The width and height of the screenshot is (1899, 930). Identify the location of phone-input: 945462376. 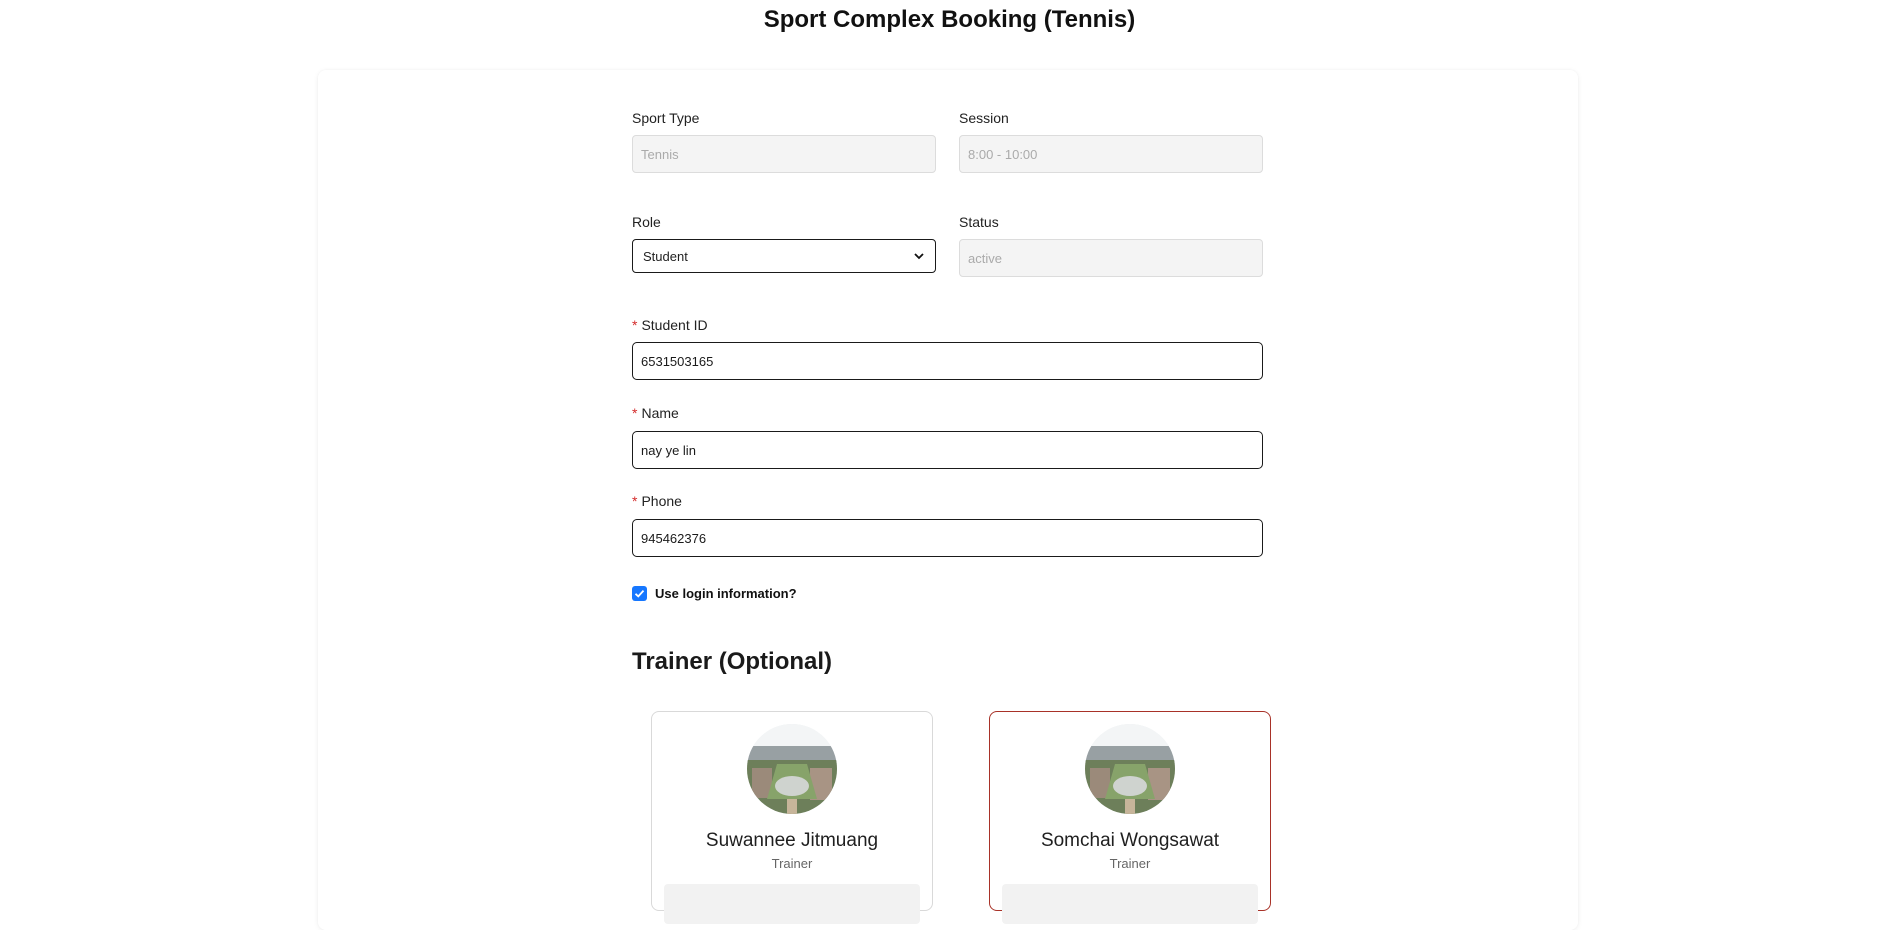
(947, 538).